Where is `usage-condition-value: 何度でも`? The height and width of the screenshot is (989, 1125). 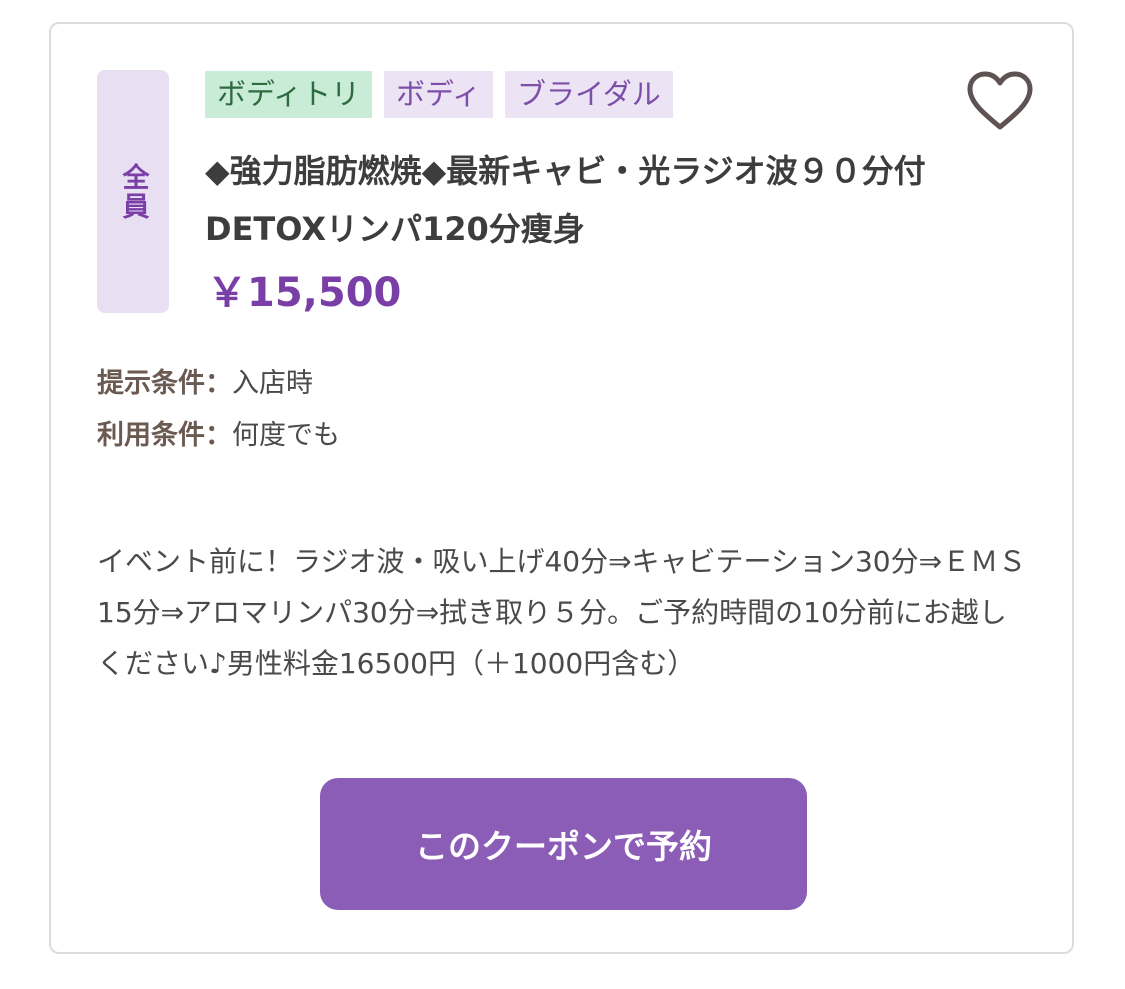
usage-condition-value: 何度でも is located at coordinates (286, 435).